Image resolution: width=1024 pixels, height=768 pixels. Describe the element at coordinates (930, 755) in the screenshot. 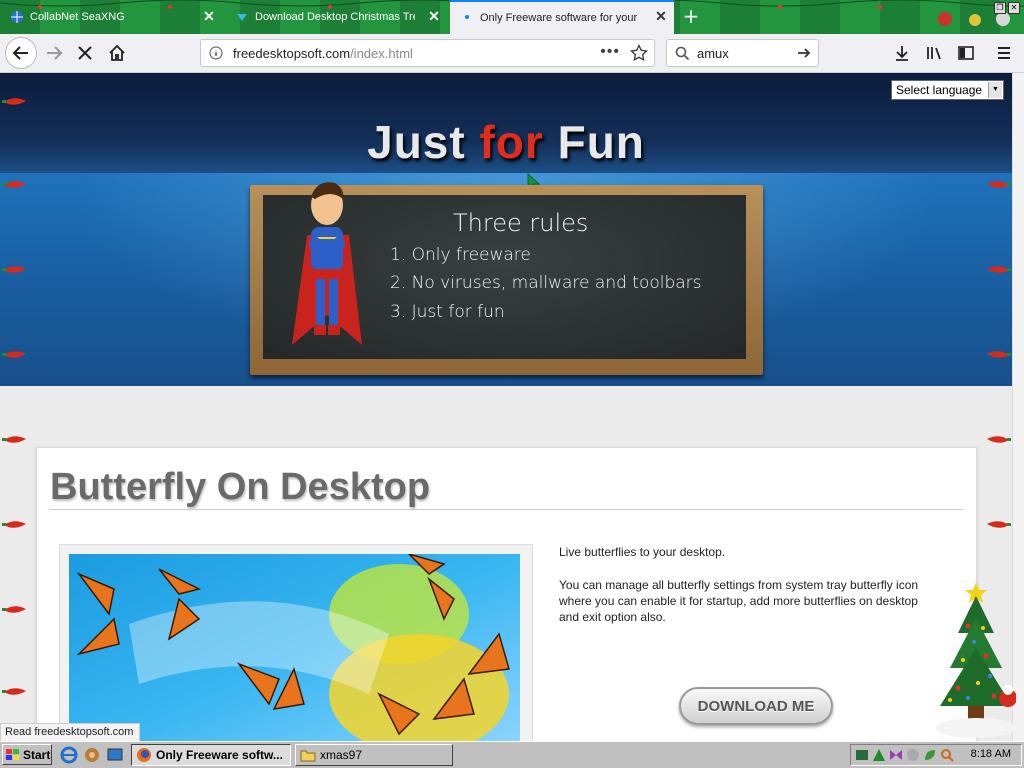

I see `leaf-tray-icon` at that location.